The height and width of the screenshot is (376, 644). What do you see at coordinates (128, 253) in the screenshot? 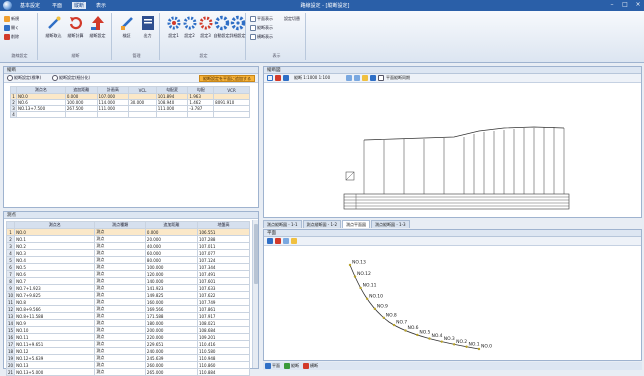
I see `table-row: 4 NO.3 測点 60.000 107.077` at bounding box center [128, 253].